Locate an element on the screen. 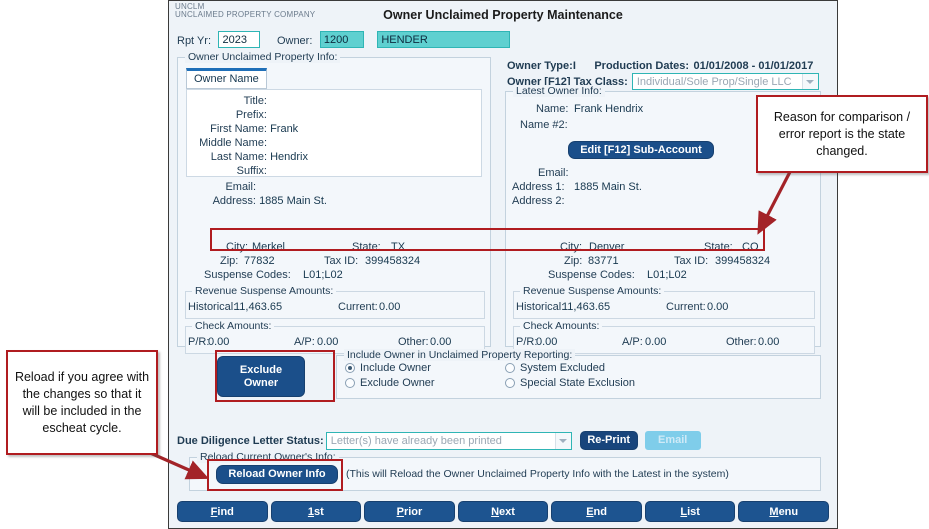  left-city-value: Merkel is located at coordinates (269, 247).